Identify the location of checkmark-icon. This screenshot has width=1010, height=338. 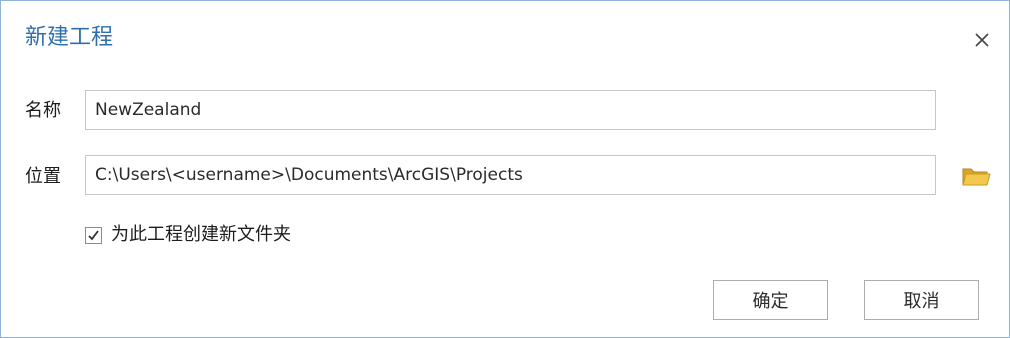
(93, 234).